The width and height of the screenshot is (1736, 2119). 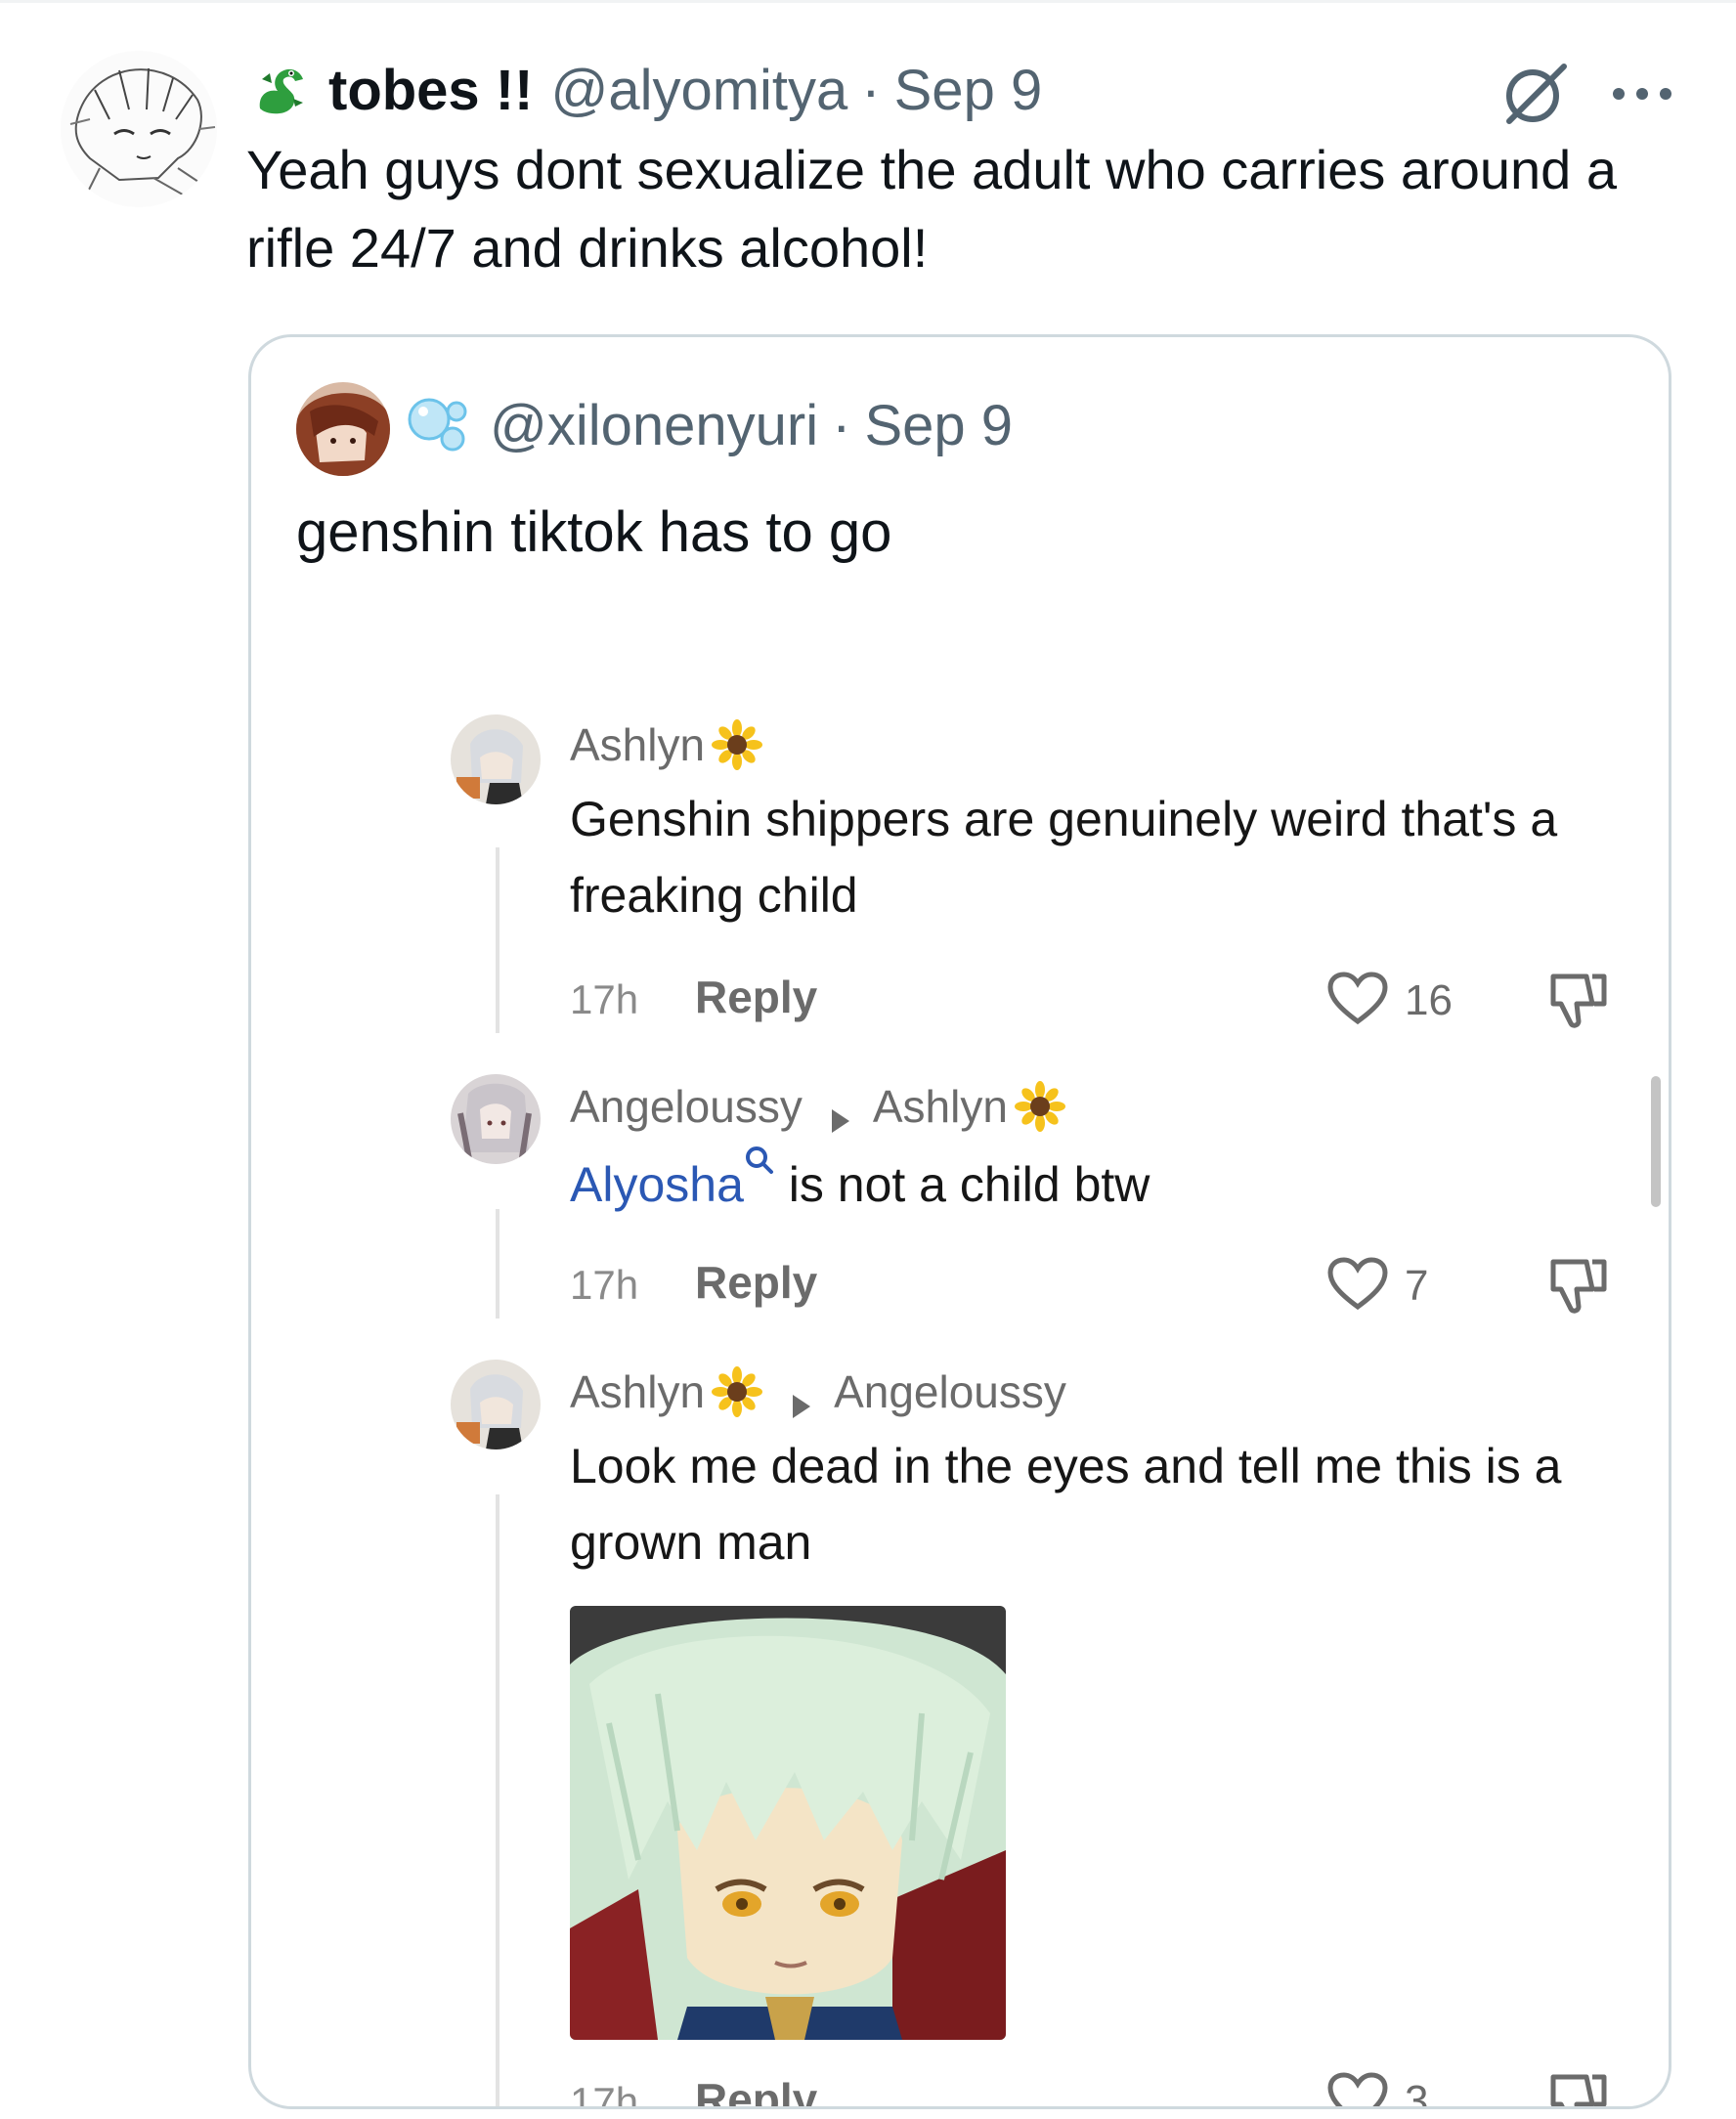 I want to click on top-divider, so click(x=868, y=1).